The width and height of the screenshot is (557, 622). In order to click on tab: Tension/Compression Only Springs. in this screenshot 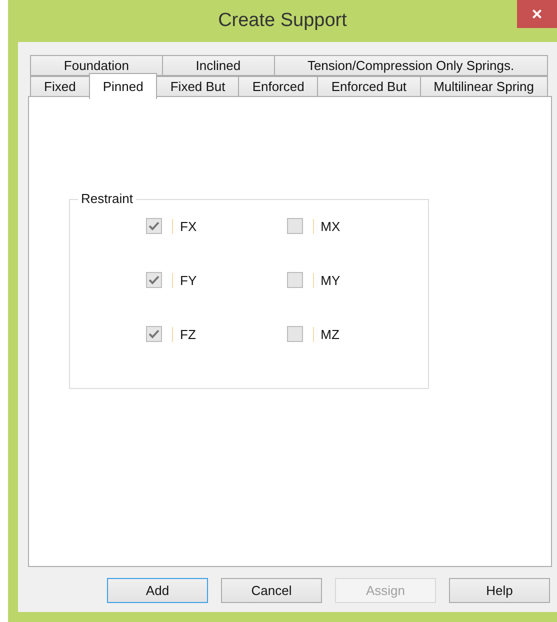, I will do `click(411, 65)`.